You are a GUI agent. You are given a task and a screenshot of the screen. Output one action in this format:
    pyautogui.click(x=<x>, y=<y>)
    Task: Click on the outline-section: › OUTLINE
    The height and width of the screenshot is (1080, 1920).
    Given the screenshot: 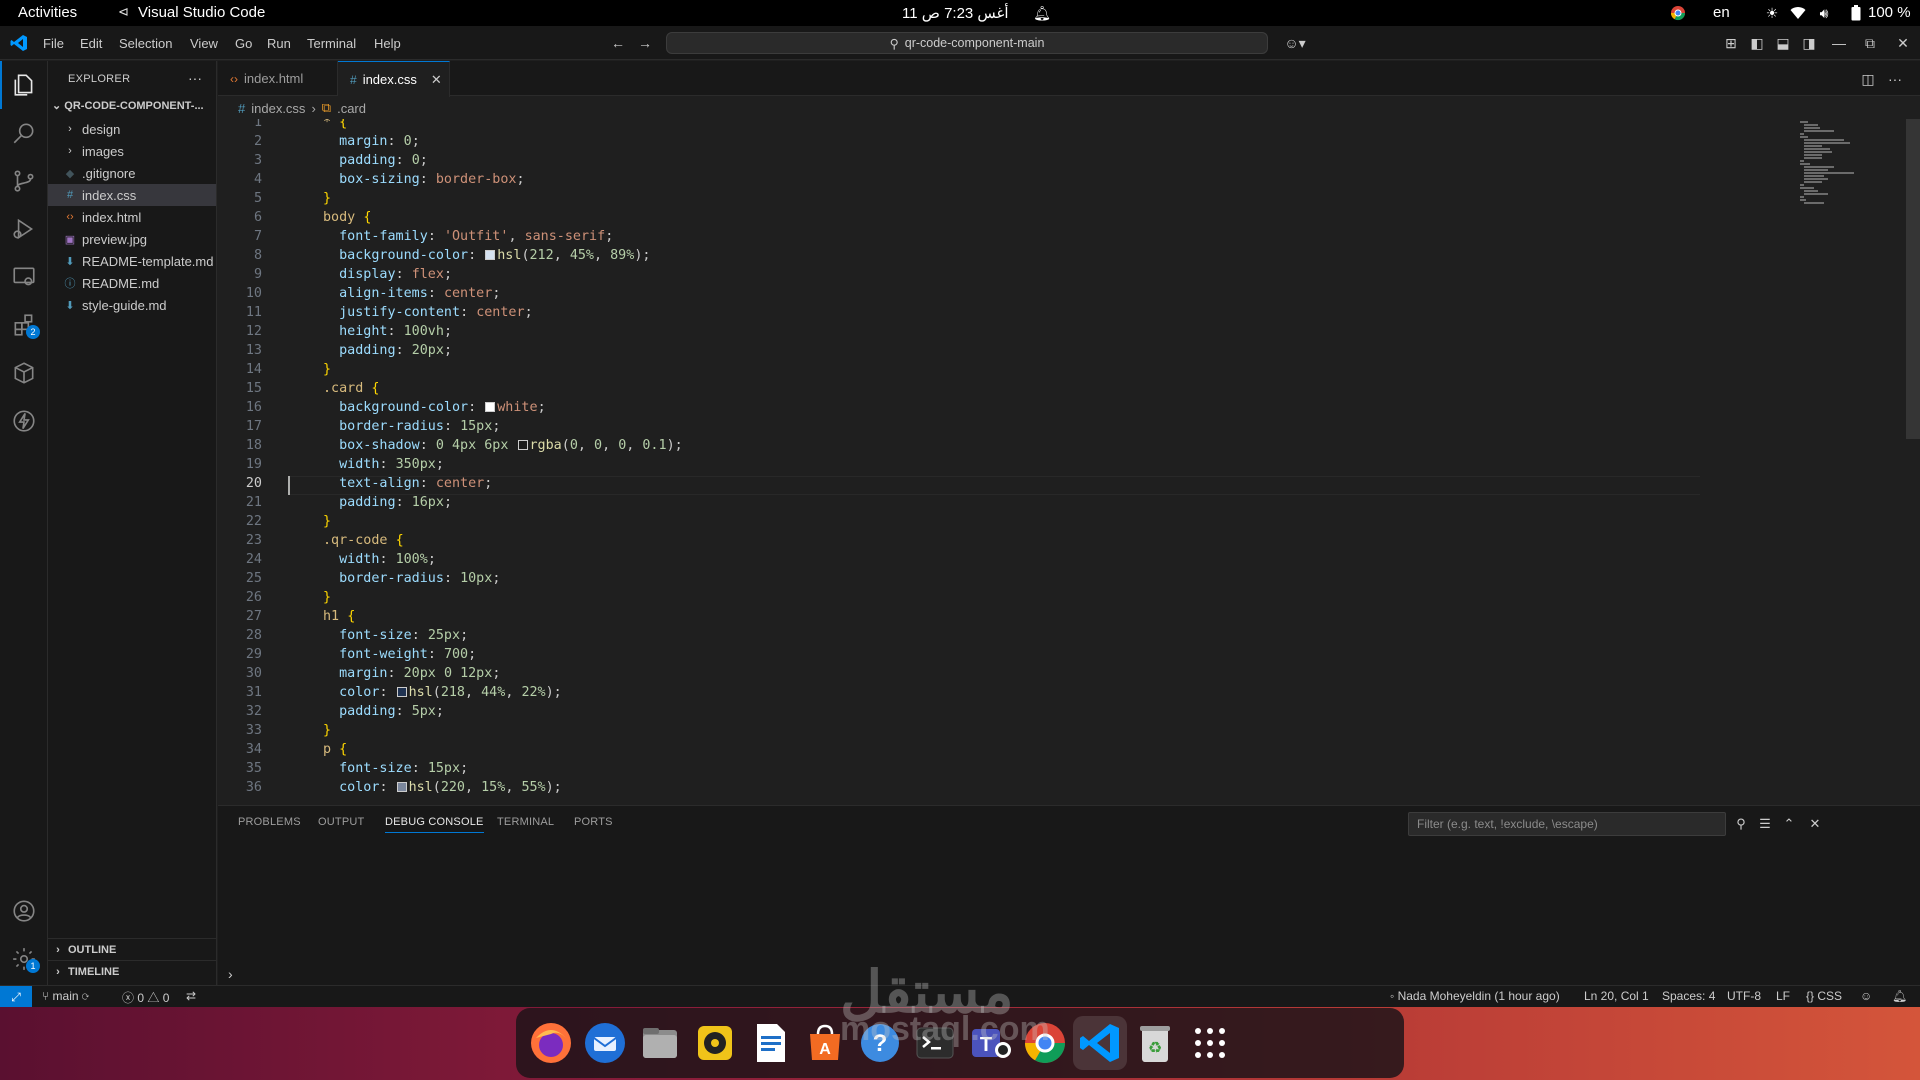 What is the action you would take?
    pyautogui.click(x=132, y=949)
    